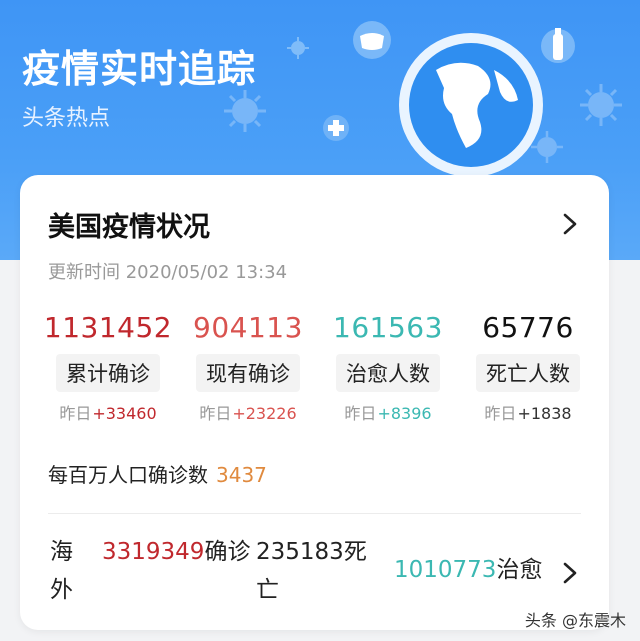  I want to click on stat-deaths: 65776 死亡人数 昨日+1838, so click(528, 367).